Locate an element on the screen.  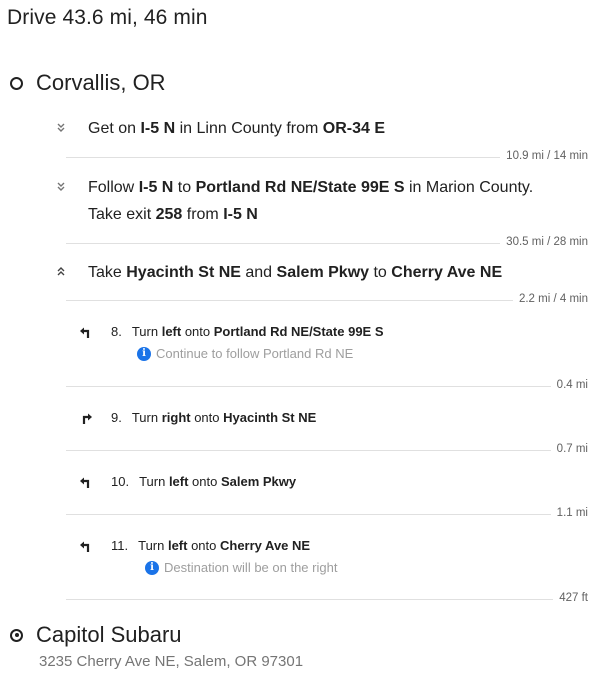
group-1-distance: 10.9 mi / 14 min is located at coordinates (544, 156).